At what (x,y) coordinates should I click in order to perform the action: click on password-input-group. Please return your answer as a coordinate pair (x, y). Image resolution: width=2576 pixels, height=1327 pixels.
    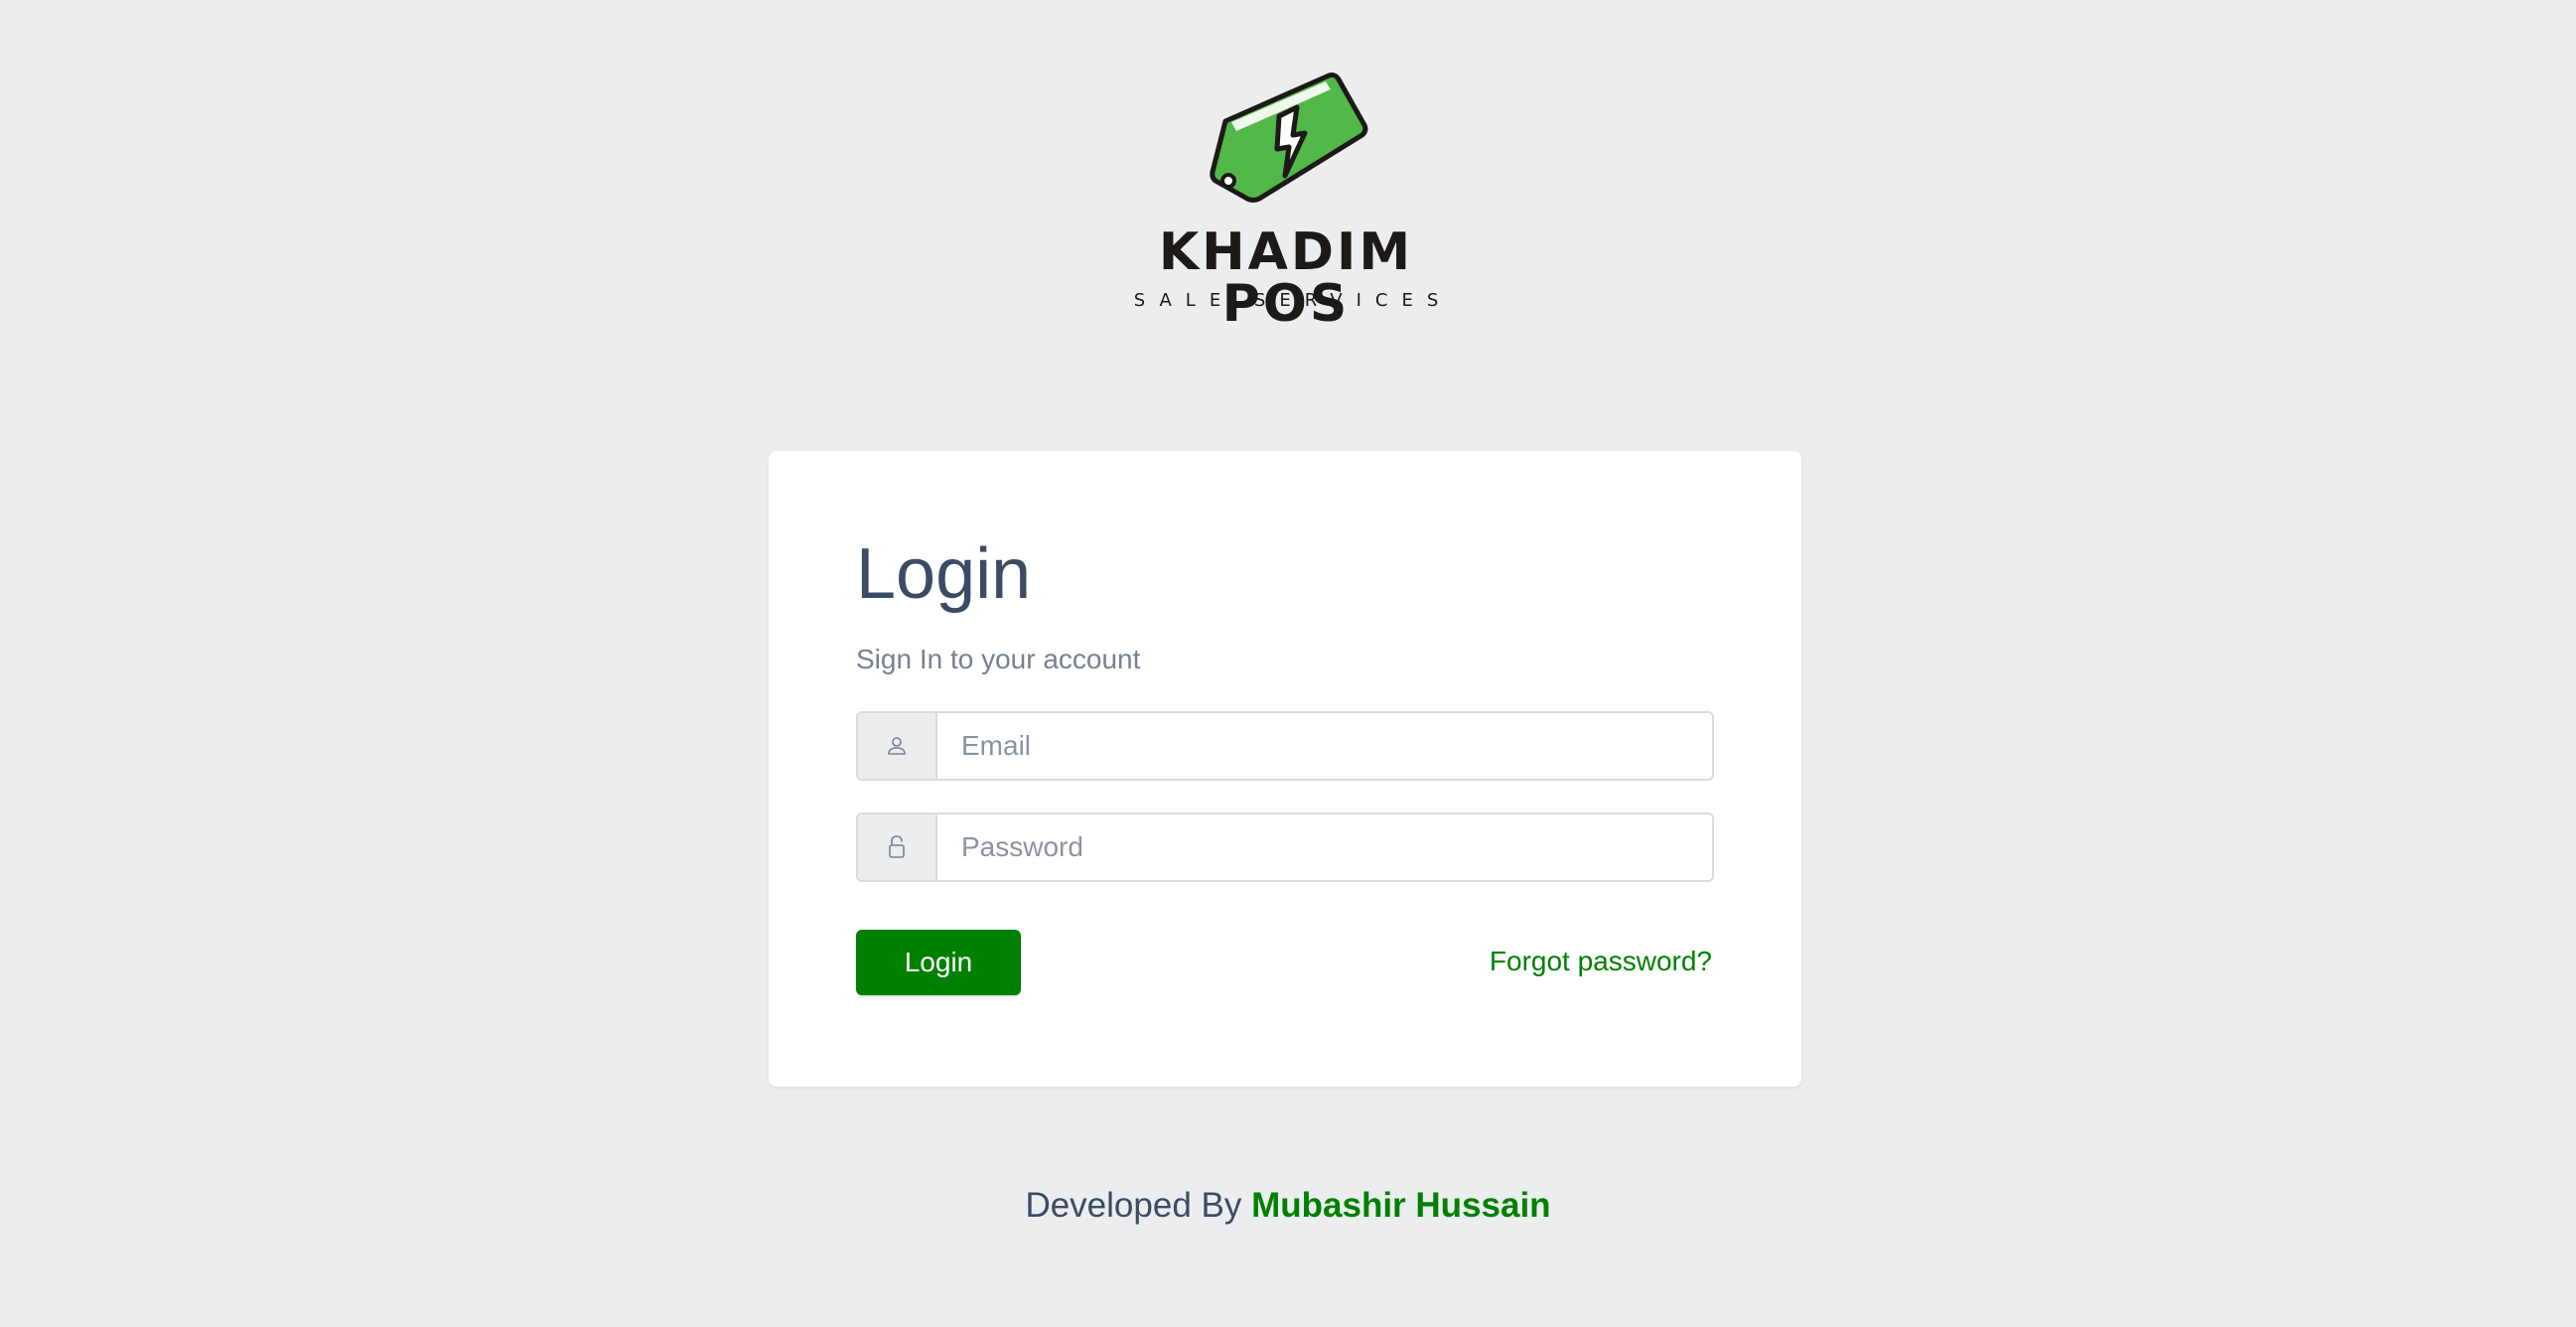
    Looking at the image, I should click on (1285, 847).